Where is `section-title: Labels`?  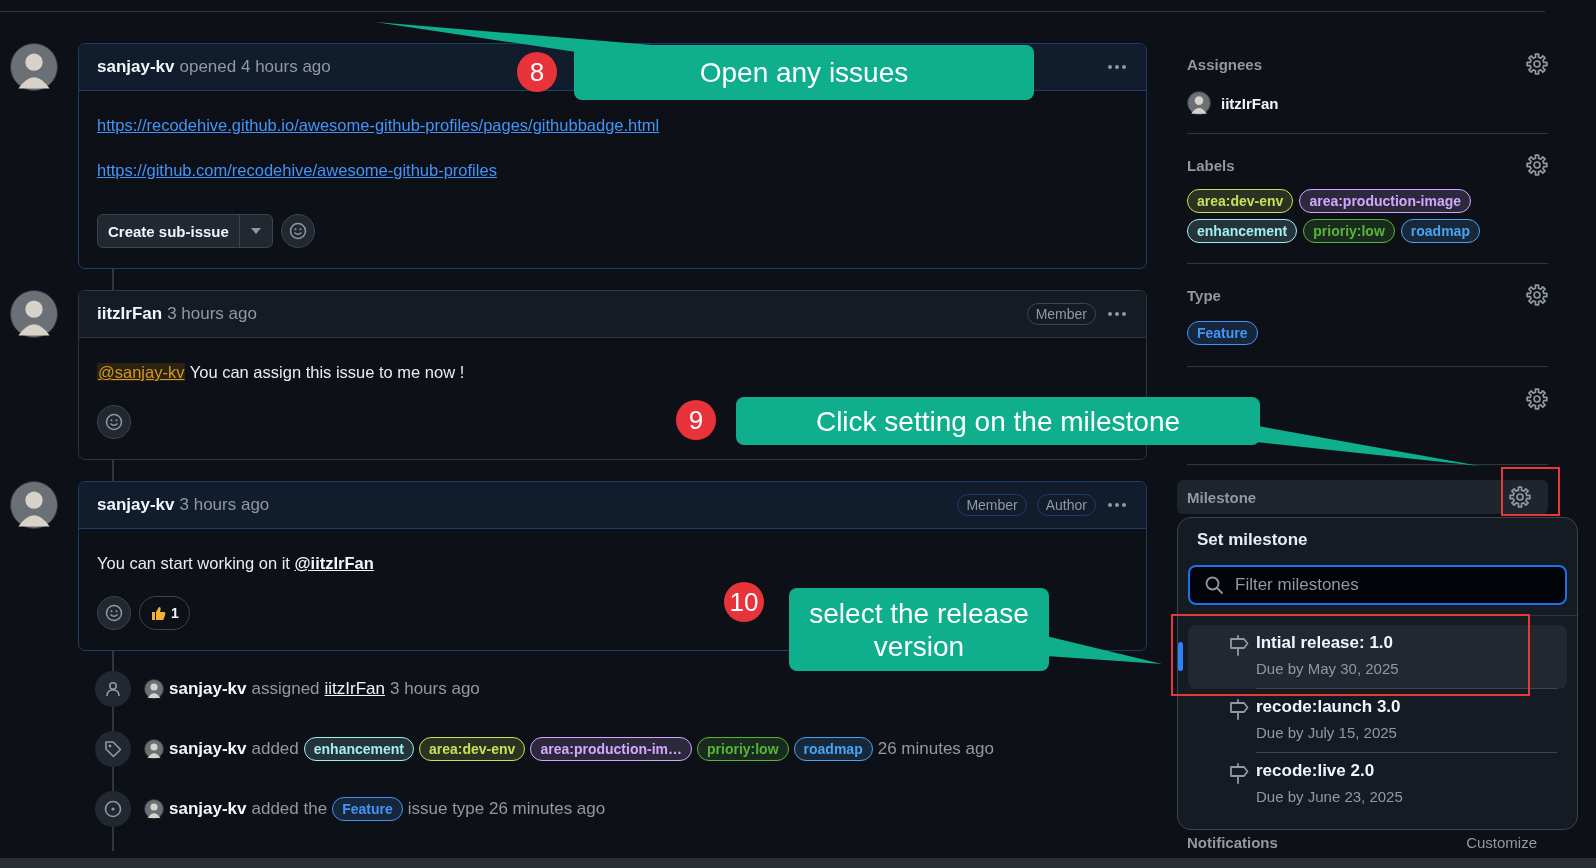
section-title: Labels is located at coordinates (1211, 165).